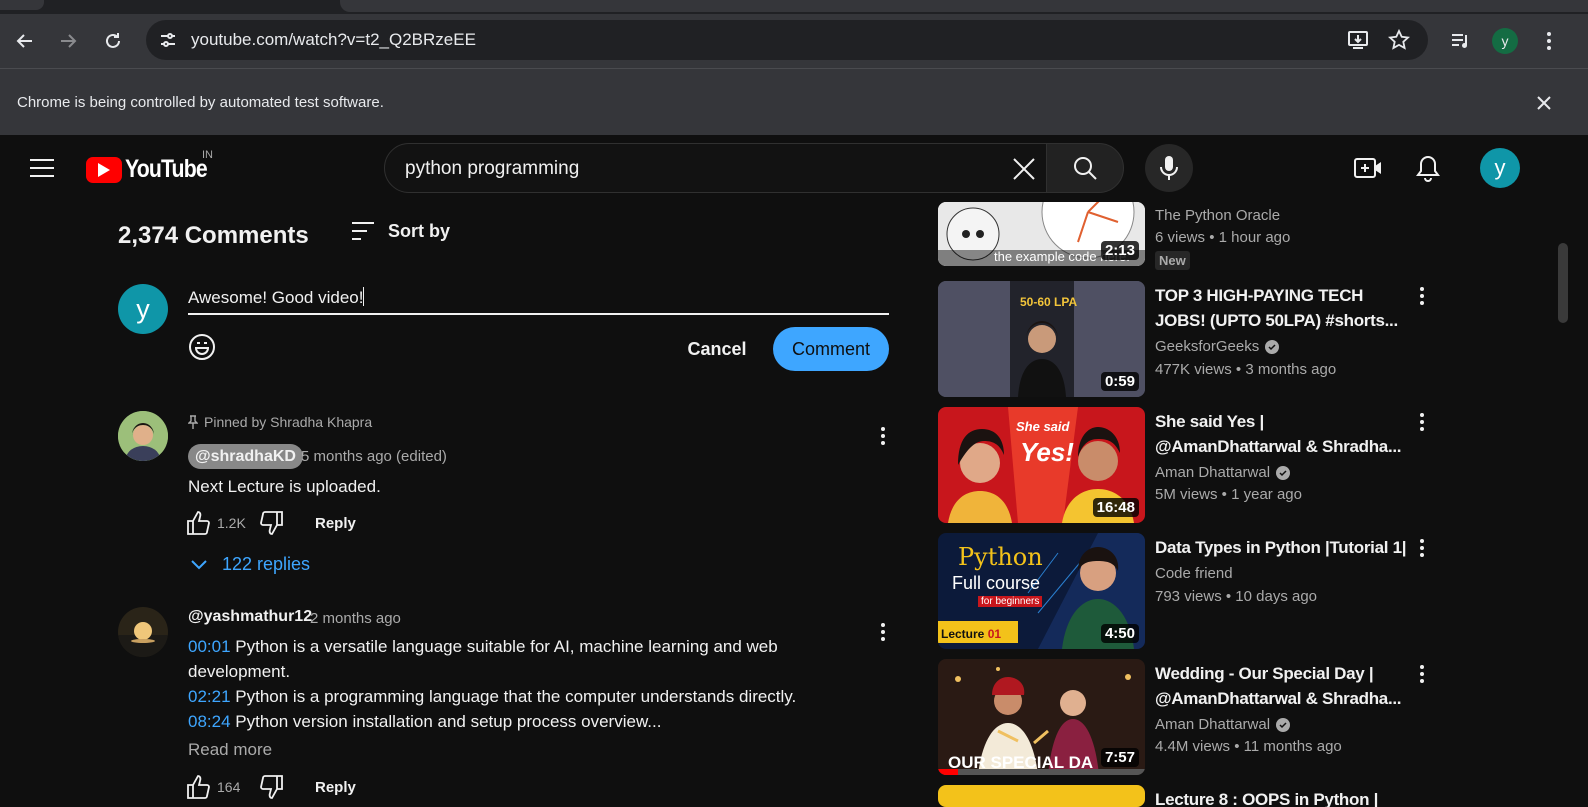  I want to click on video-title: Data Types in Python |Tutorial 1|, so click(1282, 547).